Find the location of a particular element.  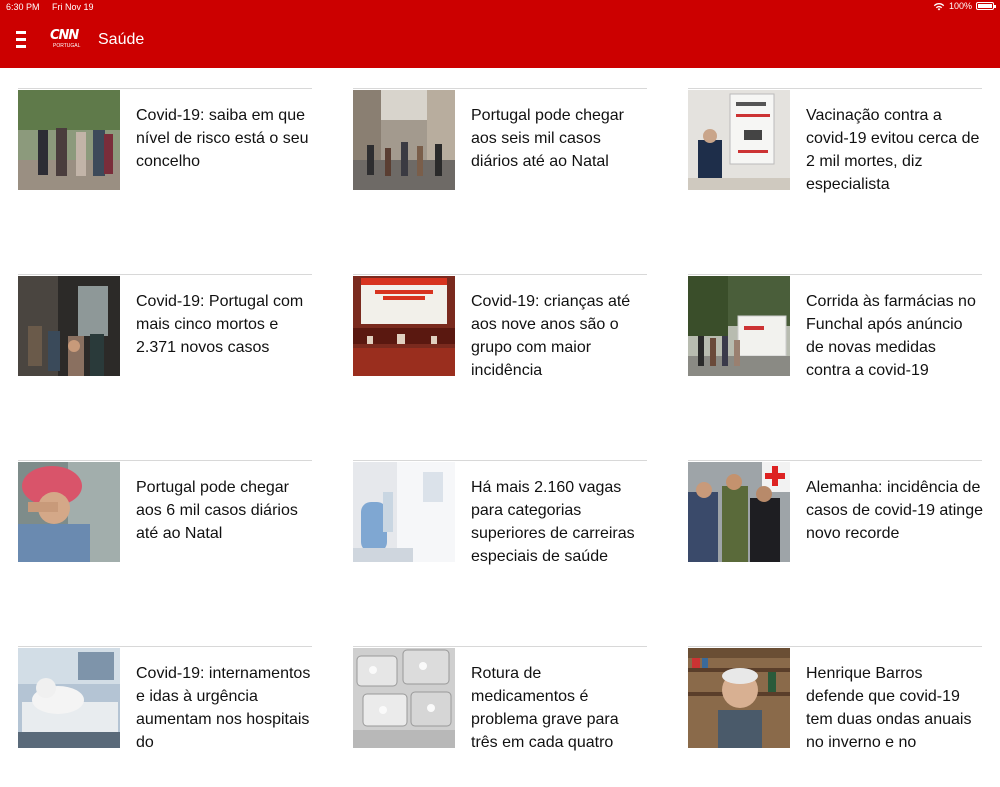

status-time: 6:30 PM is located at coordinates (23, 7).